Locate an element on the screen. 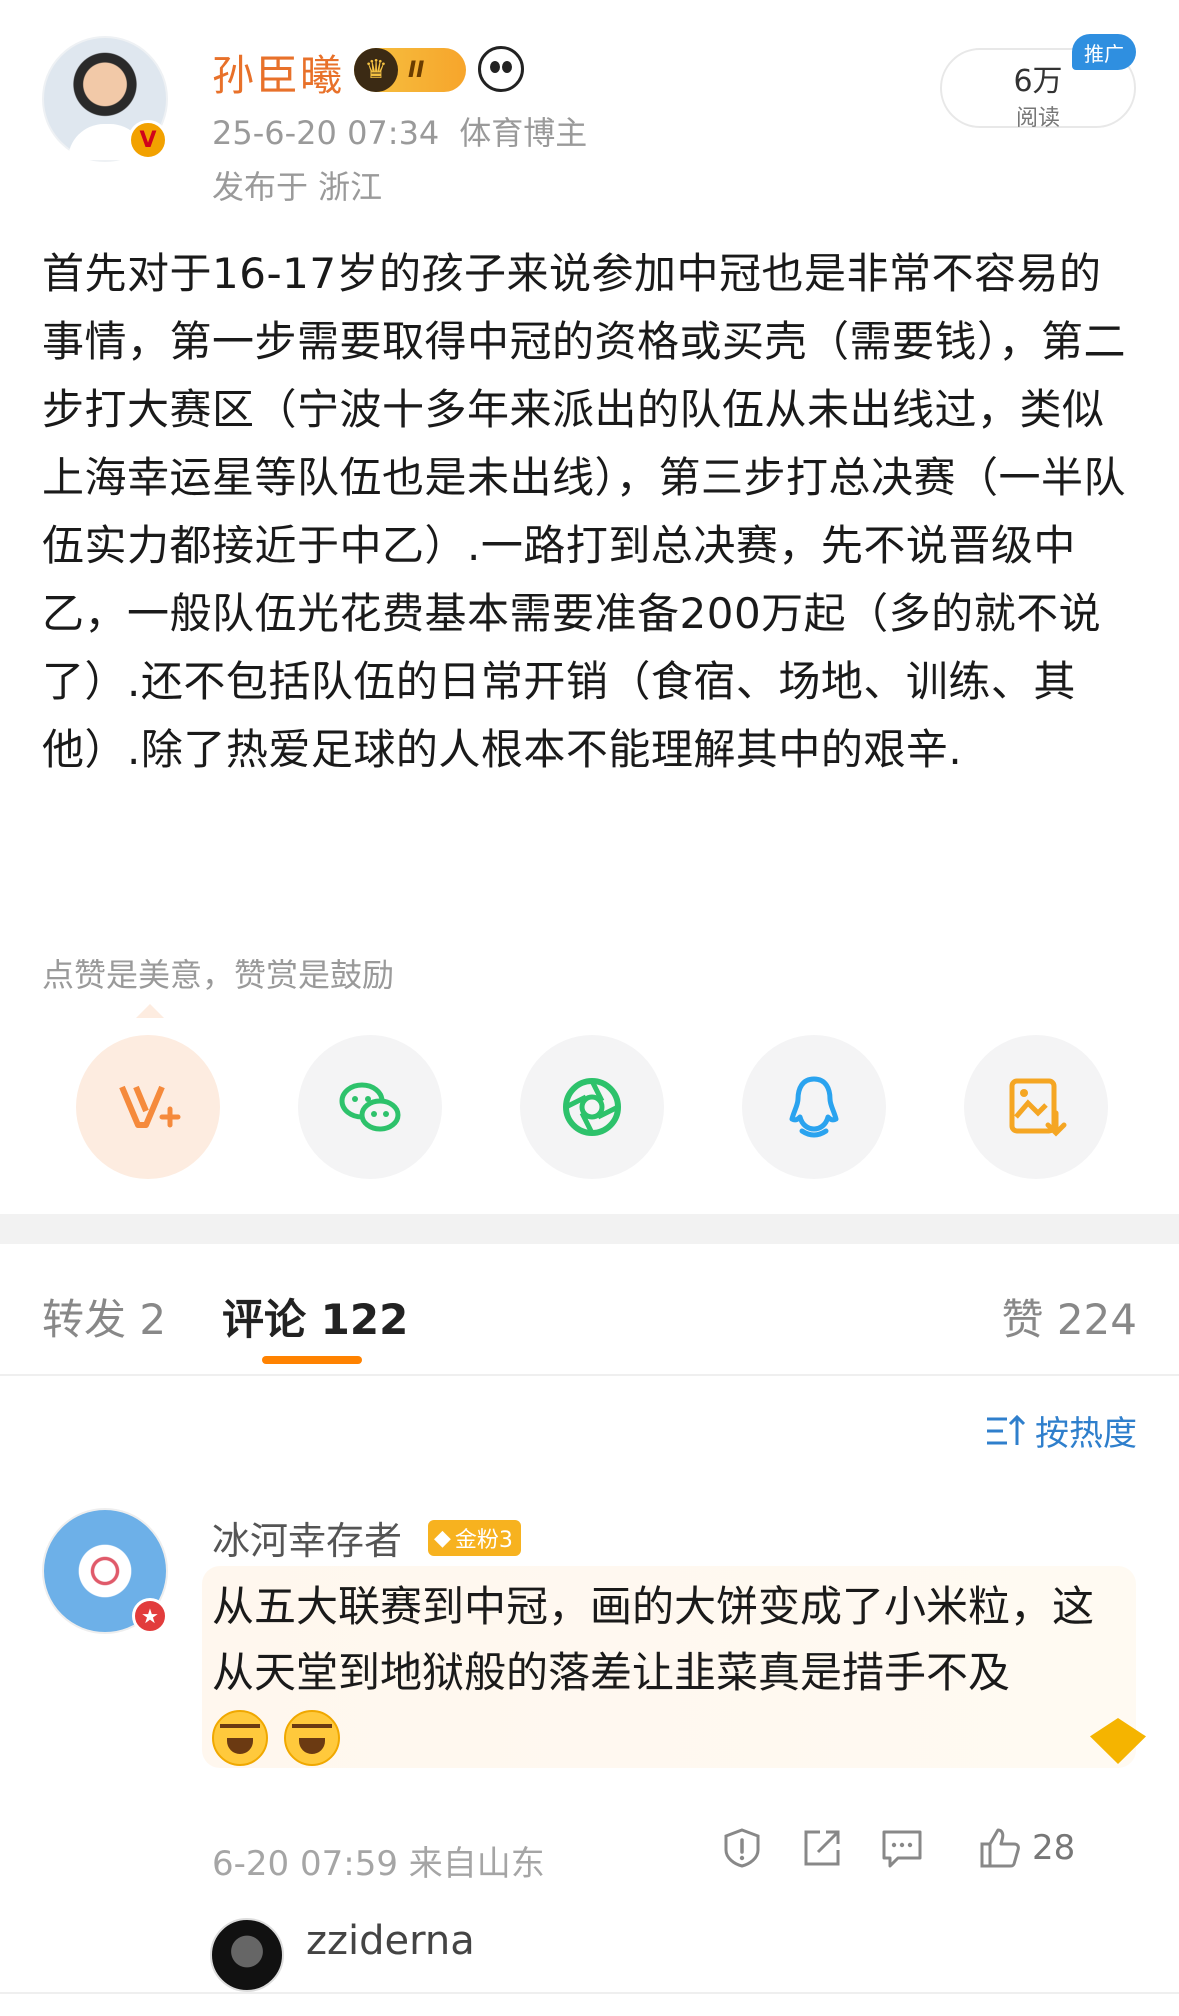 The width and height of the screenshot is (1179, 2016). bottom-divider is located at coordinates (589, 1993).